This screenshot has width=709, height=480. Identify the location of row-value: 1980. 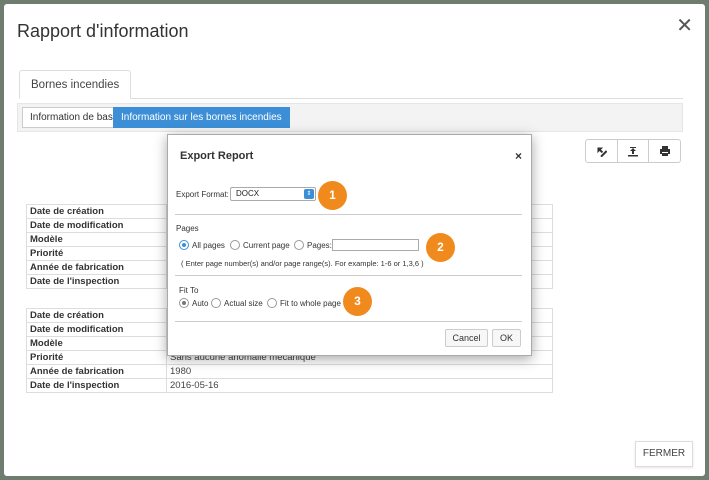
(359, 371).